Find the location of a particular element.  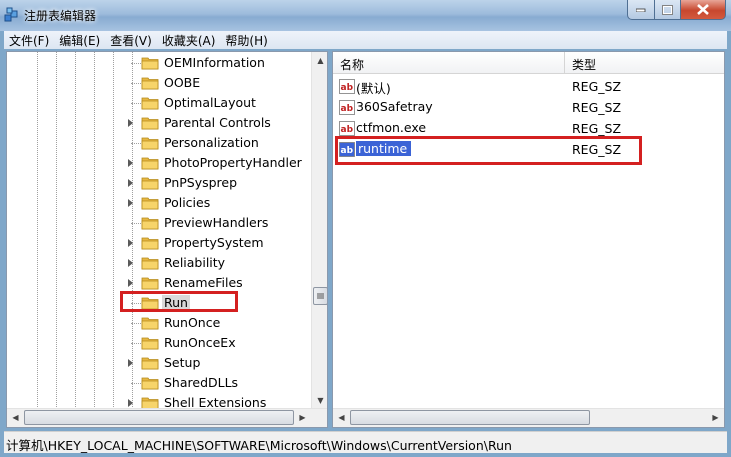

tree-node: SharedDLLs is located at coordinates (220, 383).